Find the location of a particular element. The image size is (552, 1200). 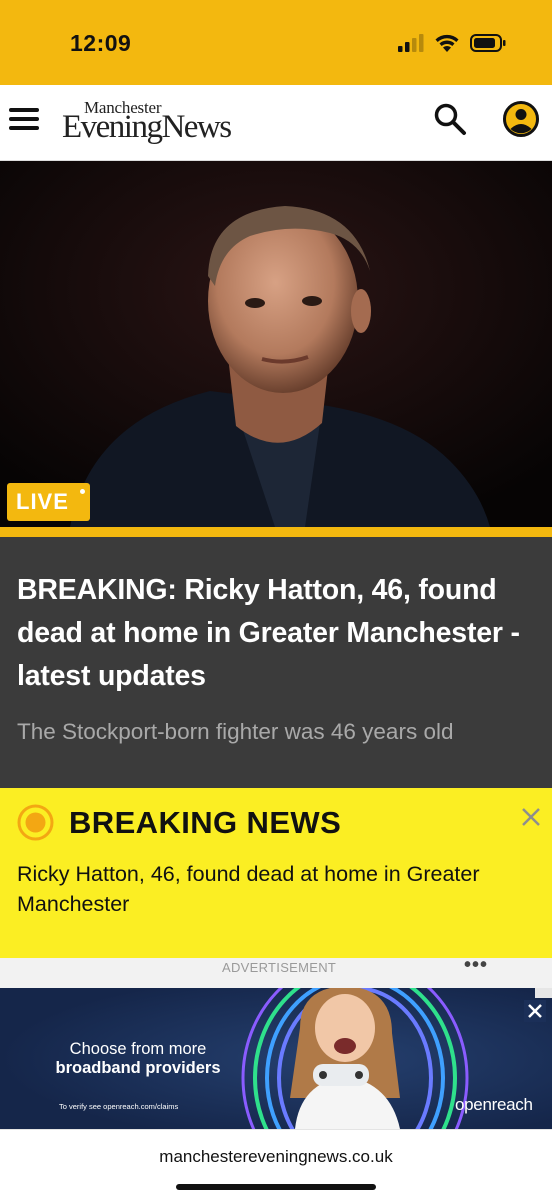

live-badge: LIVE is located at coordinates (48, 502).